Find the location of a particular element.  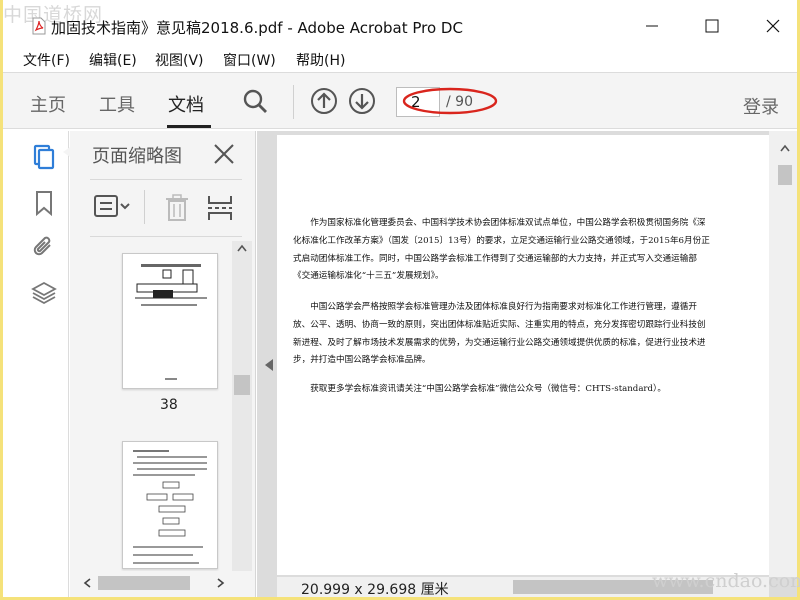

scroll-left-icon is located at coordinates (87, 583).